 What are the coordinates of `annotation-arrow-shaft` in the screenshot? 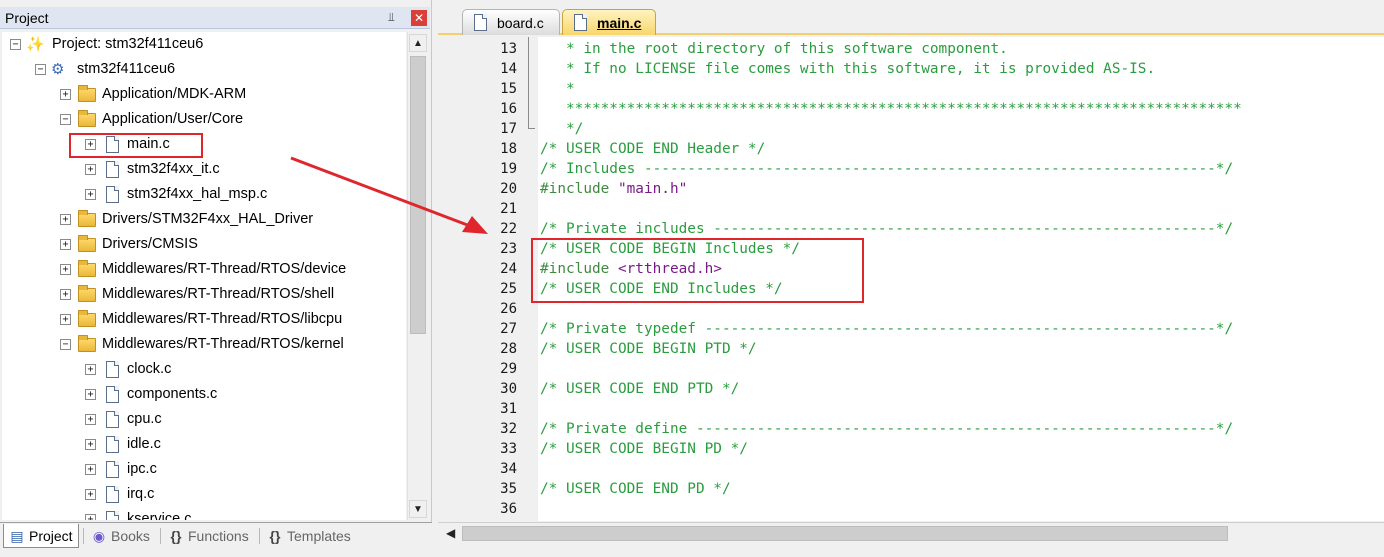 It's located at (380, 192).